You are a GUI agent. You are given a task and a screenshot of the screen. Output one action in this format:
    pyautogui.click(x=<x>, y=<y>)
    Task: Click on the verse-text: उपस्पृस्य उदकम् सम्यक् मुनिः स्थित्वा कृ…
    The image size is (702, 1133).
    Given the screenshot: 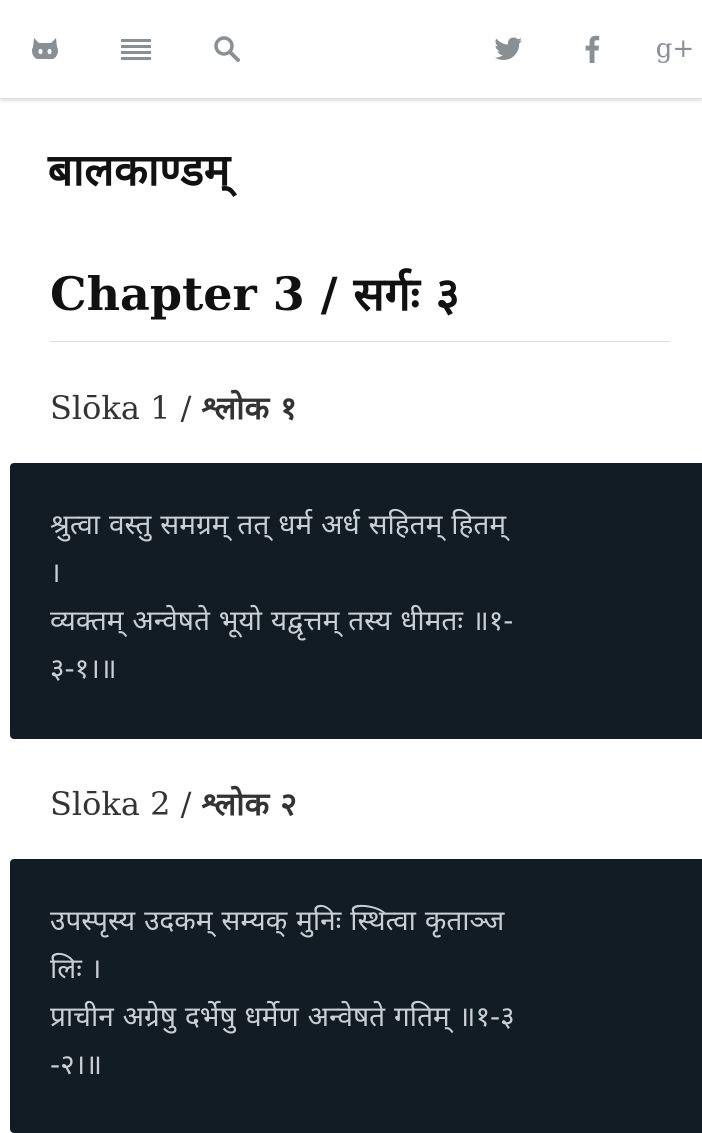 What is the action you would take?
    pyautogui.click(x=282, y=992)
    